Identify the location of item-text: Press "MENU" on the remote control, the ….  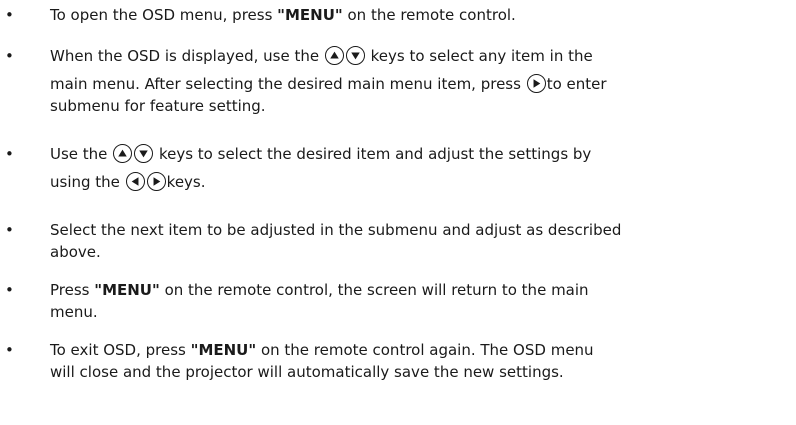
(319, 301).